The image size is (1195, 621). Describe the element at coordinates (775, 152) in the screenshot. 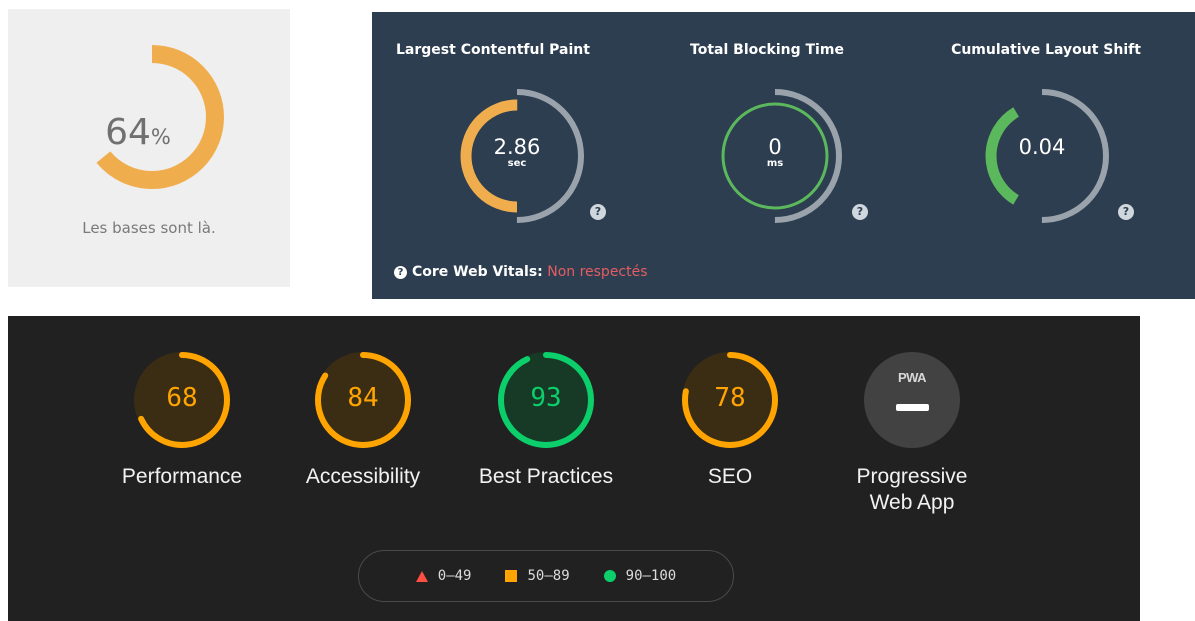

I see `tbt-value: 0 ms` at that location.